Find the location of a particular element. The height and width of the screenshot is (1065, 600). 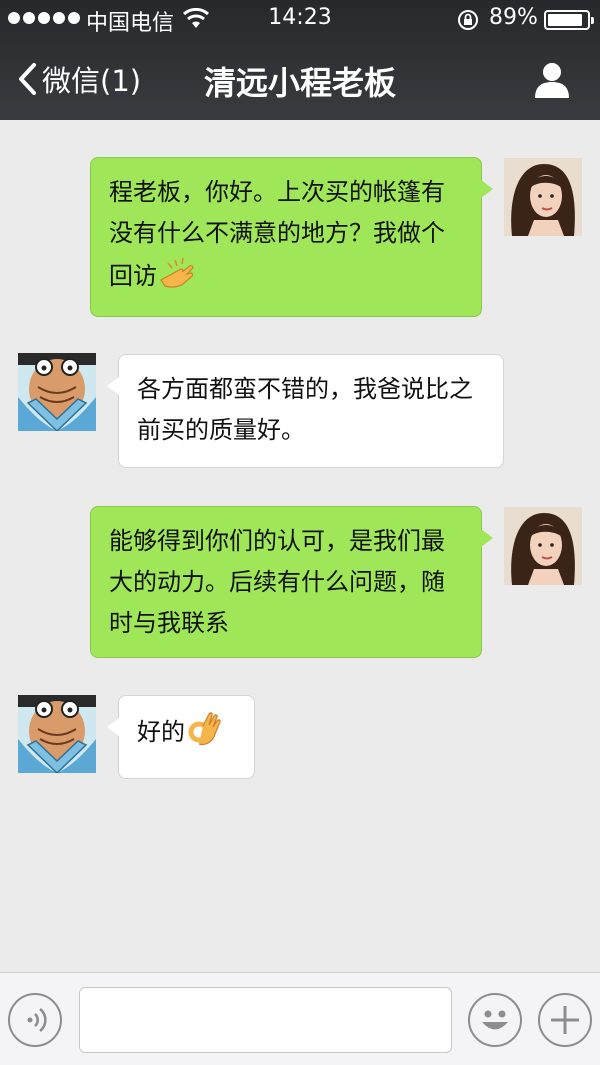

voice-icon is located at coordinates (37, 1020).